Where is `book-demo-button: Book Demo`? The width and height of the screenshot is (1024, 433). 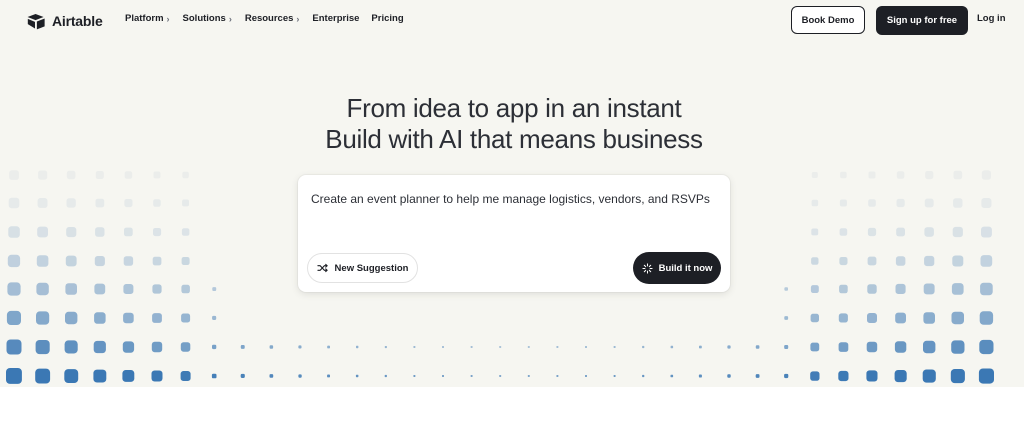
book-demo-button: Book Demo is located at coordinates (828, 20).